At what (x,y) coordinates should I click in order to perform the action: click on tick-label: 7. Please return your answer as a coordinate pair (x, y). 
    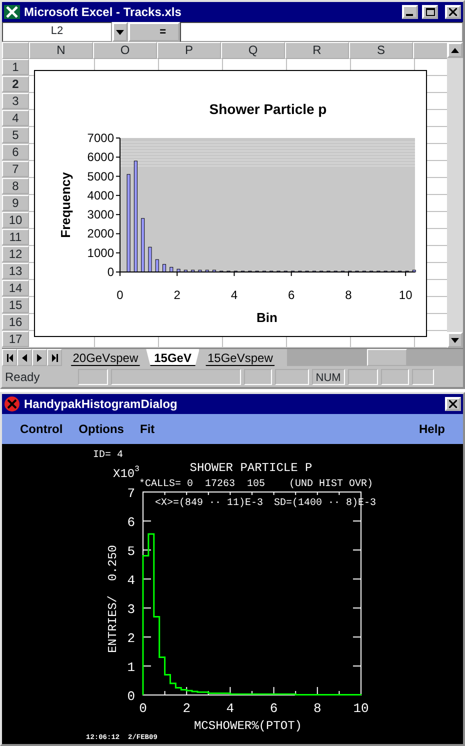
    Looking at the image, I should click on (131, 493).